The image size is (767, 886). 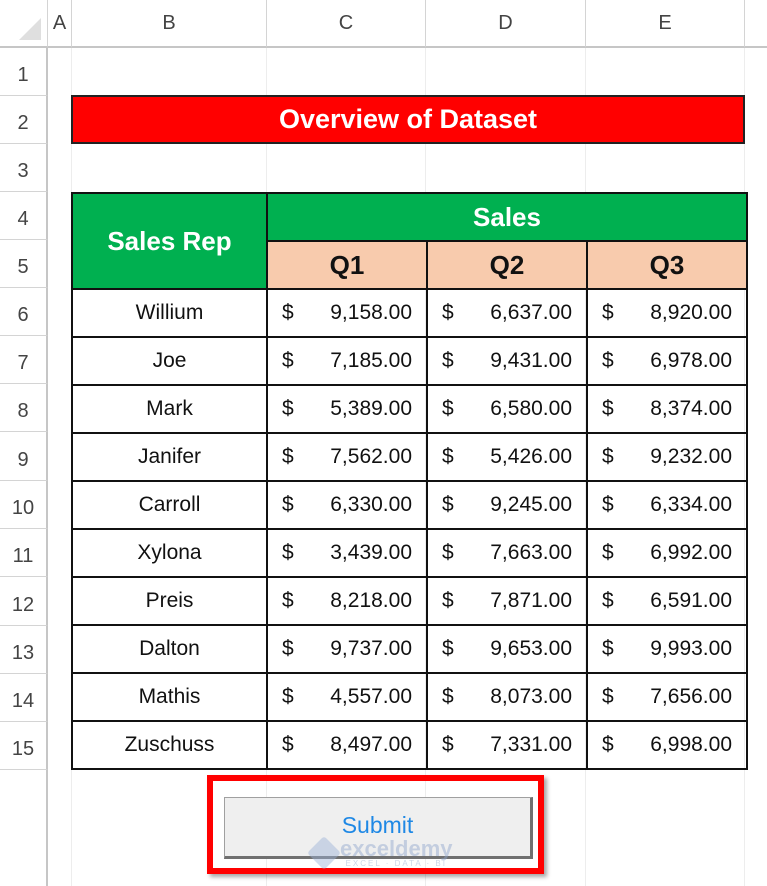 I want to click on sales-q2-cell: $6,637.00, so click(x=507, y=313).